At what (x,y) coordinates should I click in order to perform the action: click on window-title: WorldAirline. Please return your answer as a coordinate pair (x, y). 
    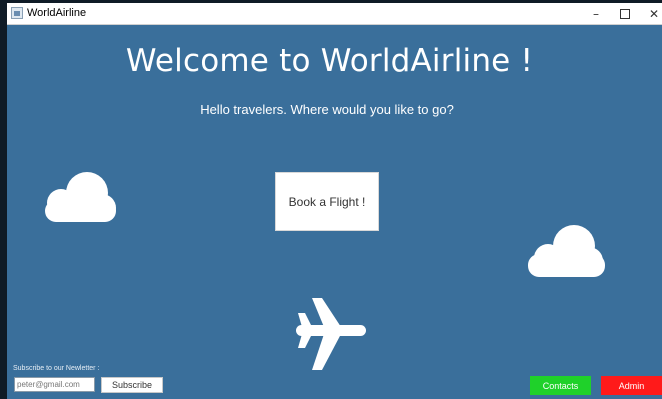
    Looking at the image, I should click on (57, 13).